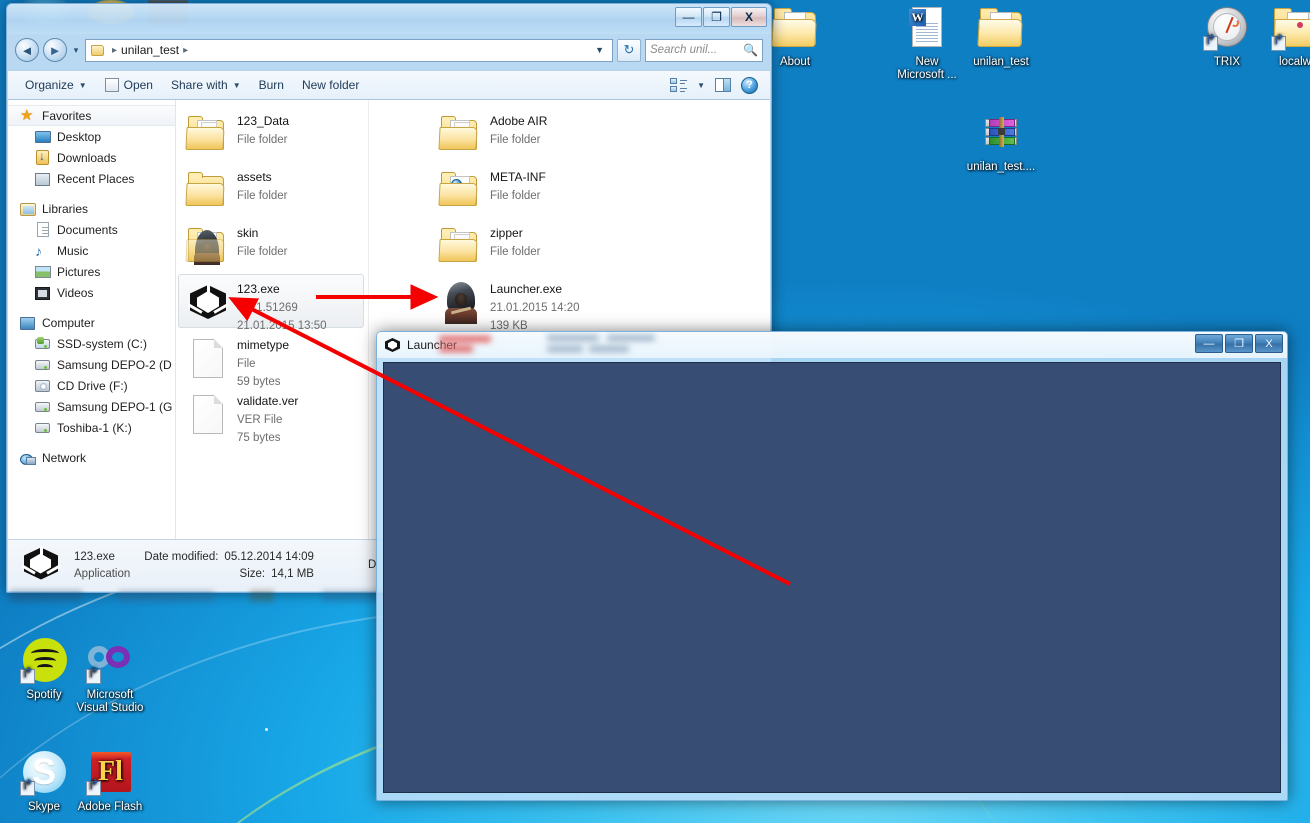 This screenshot has height=823, width=1310. I want to click on file-item: assets File folder, so click(271, 190).